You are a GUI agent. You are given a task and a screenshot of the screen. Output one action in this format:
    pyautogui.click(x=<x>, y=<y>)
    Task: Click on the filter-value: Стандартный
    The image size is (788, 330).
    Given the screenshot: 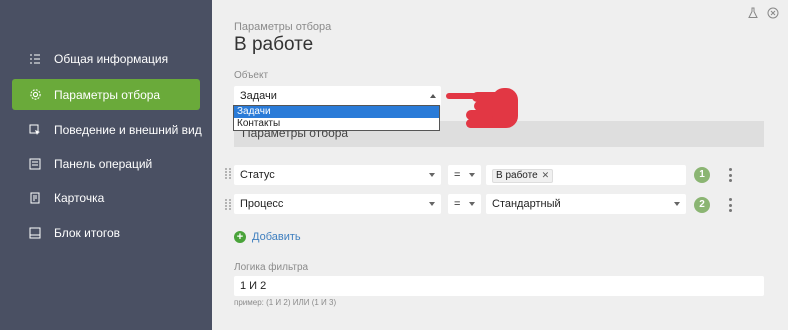 What is the action you would take?
    pyautogui.click(x=526, y=204)
    